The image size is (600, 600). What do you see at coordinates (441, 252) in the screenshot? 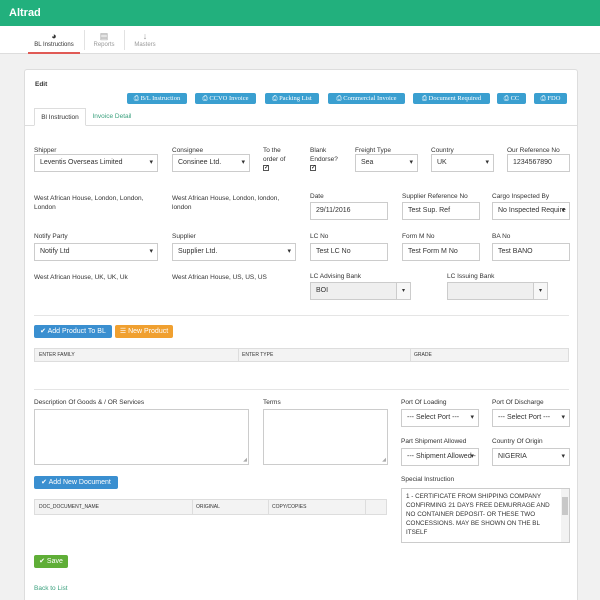
I see `form-m-no-input: Test Form M No` at bounding box center [441, 252].